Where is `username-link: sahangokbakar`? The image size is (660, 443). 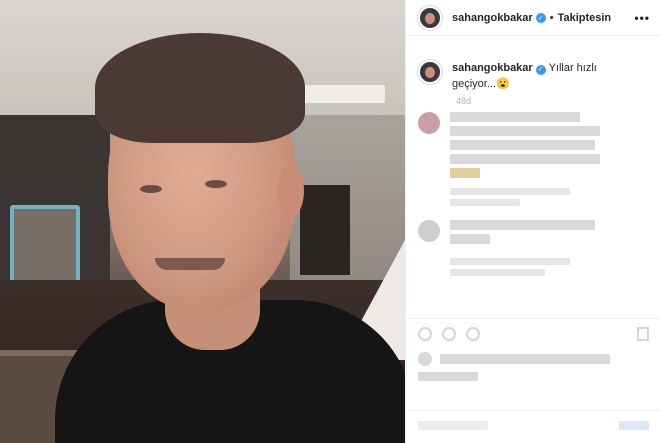
username-link: sahangokbakar is located at coordinates (492, 18).